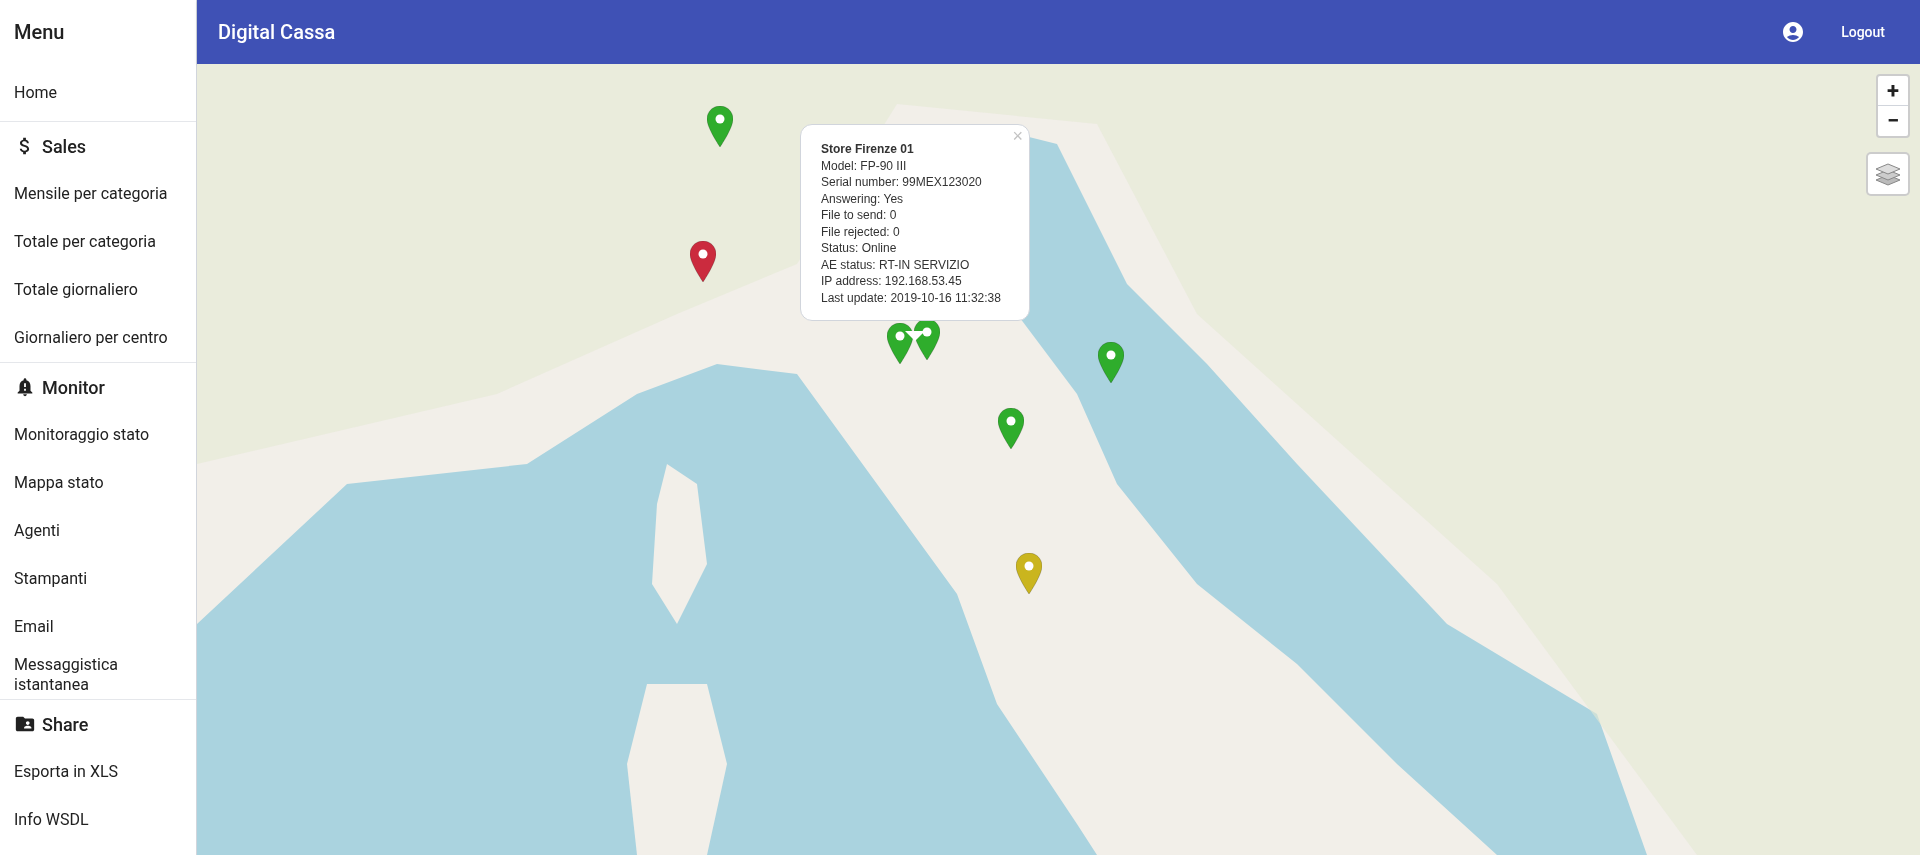 This screenshot has height=855, width=1920. I want to click on account-icon, so click(1793, 32).